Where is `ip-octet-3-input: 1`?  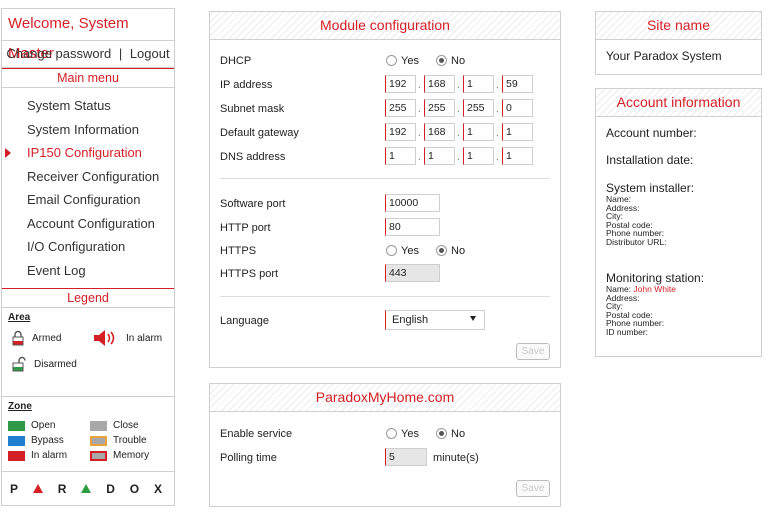 ip-octet-3-input: 1 is located at coordinates (478, 84).